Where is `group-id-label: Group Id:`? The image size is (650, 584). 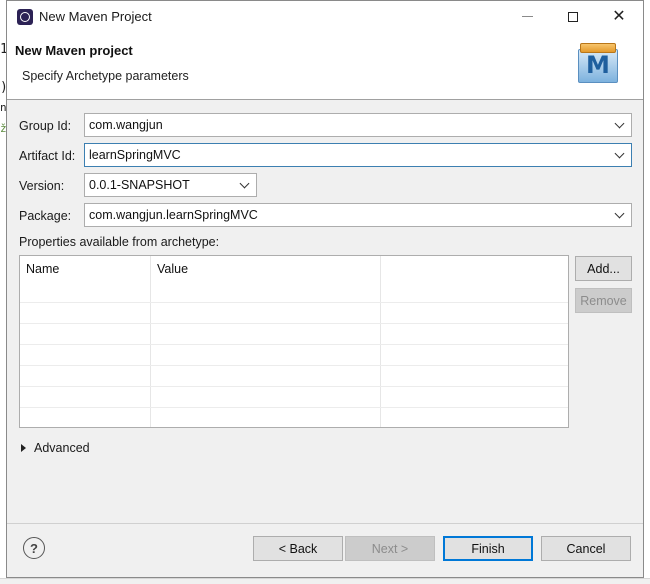
group-id-label: Group Id: is located at coordinates (45, 126).